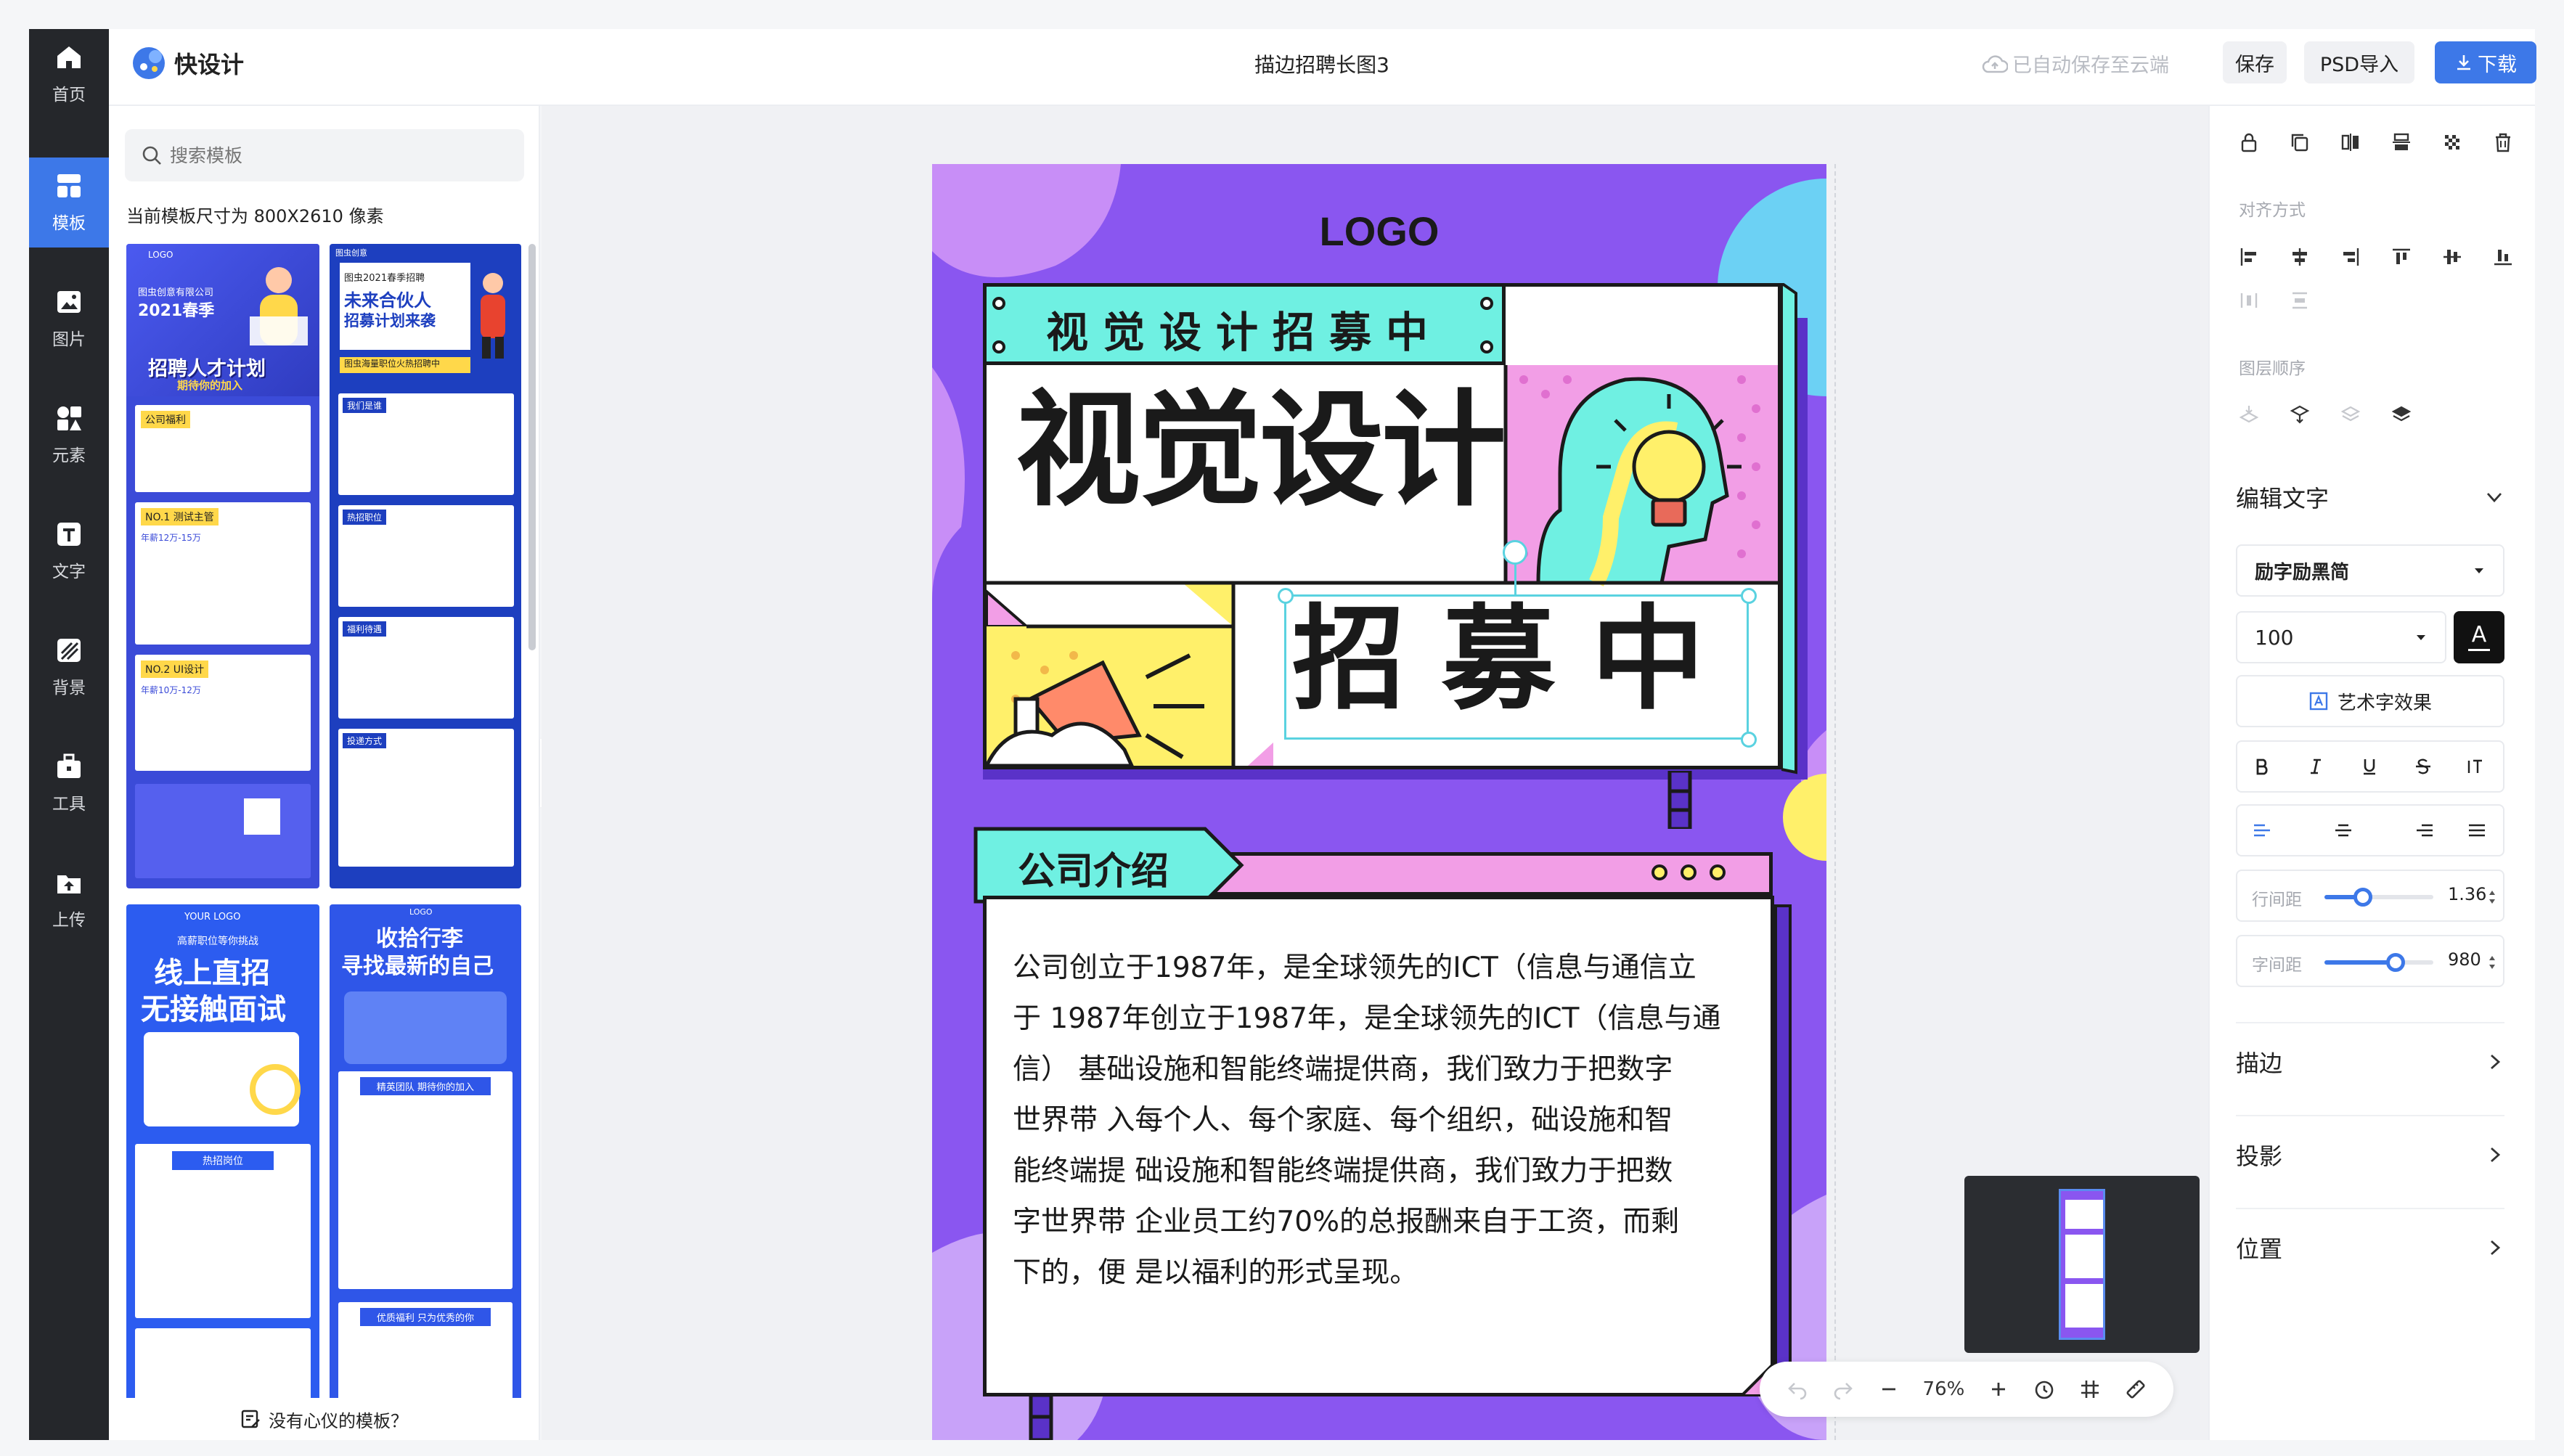 The height and width of the screenshot is (1456, 2564). Describe the element at coordinates (1379, 231) in the screenshot. I see `poster-logo: LOGO` at that location.